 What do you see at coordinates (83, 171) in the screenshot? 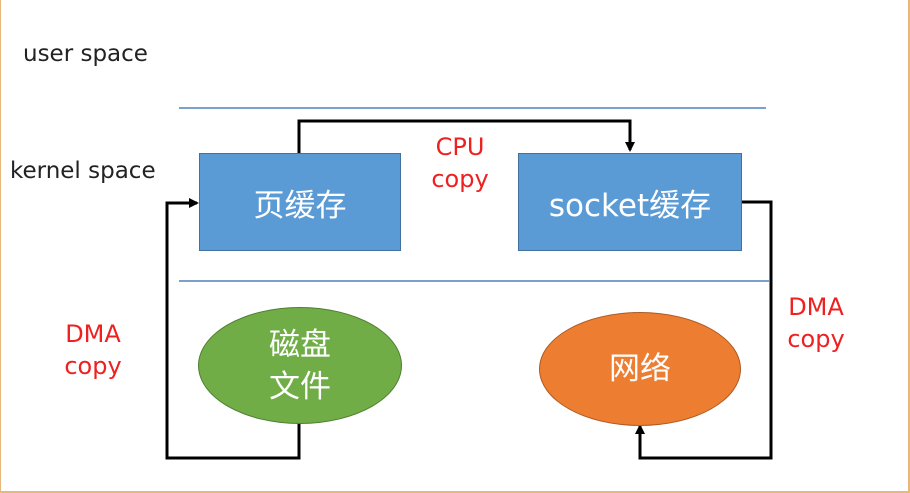
I see `kernel-space-label: kernel space` at bounding box center [83, 171].